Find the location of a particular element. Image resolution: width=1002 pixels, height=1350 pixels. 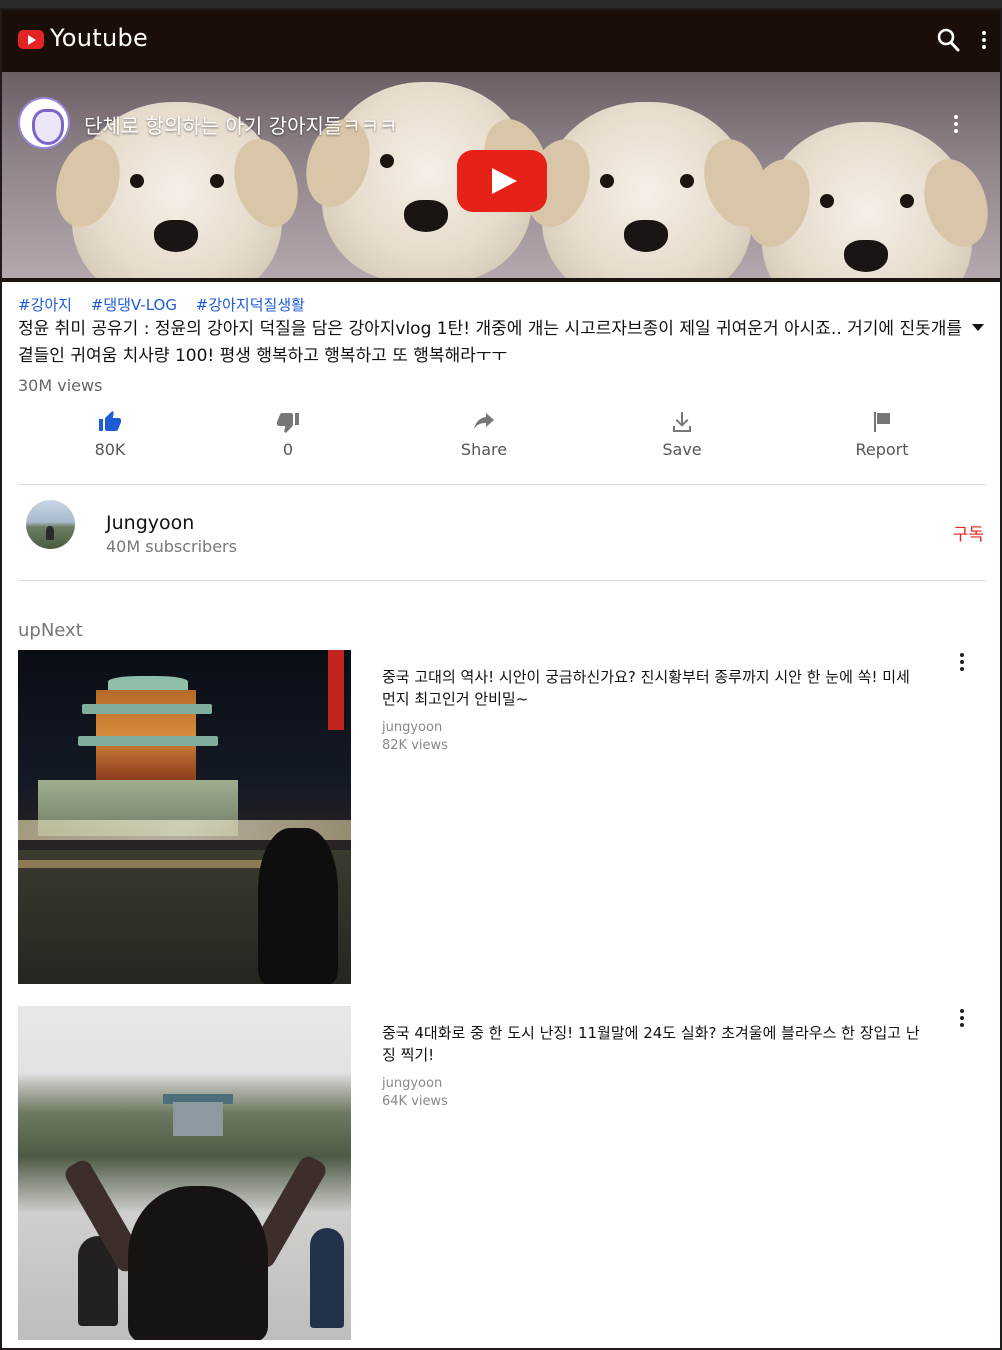

share-button: Share is located at coordinates (484, 434).